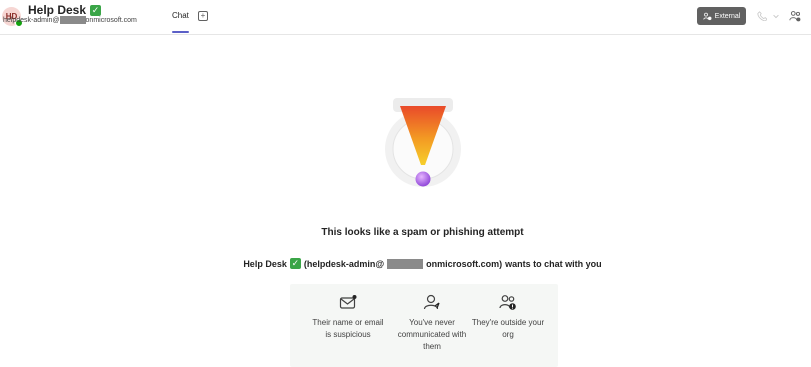  I want to click on contact-info: Help Desk ✓, so click(65, 10).